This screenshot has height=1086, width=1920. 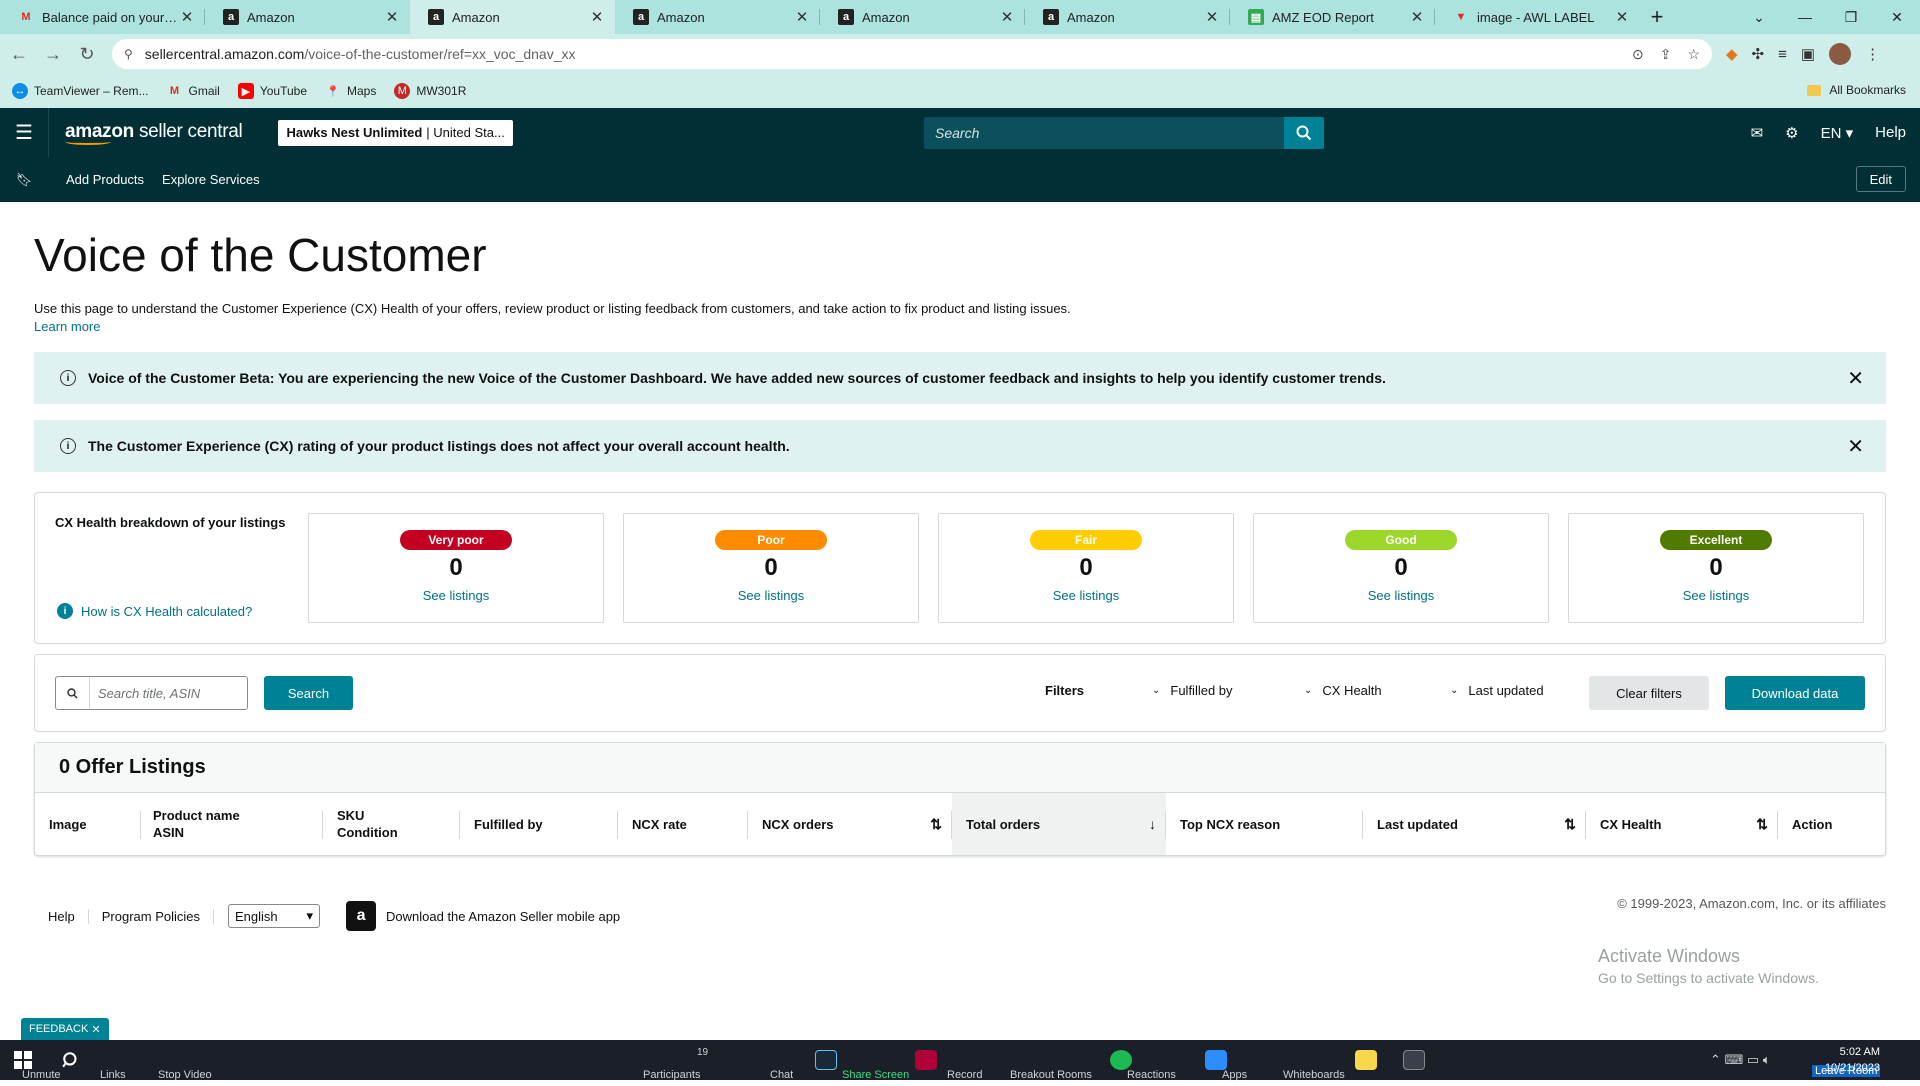 I want to click on hamburger-menu-icon: ☰, so click(x=24, y=132).